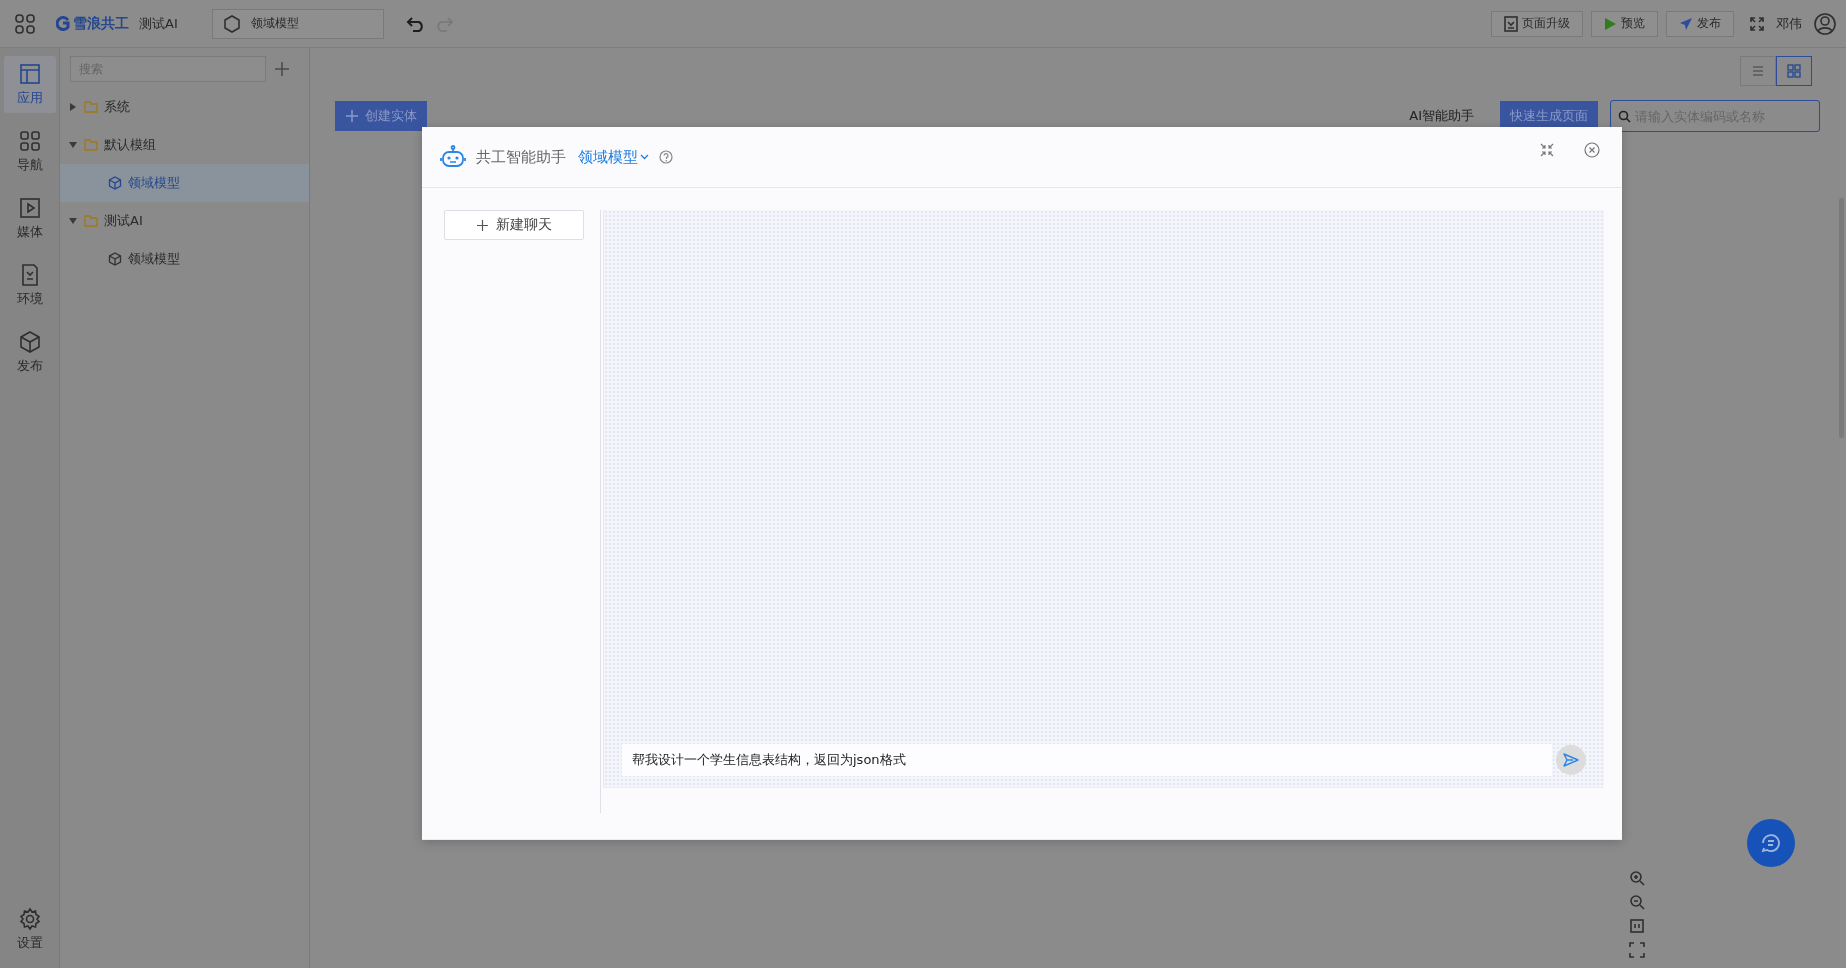  What do you see at coordinates (1547, 150) in the screenshot?
I see `collapse-icon` at bounding box center [1547, 150].